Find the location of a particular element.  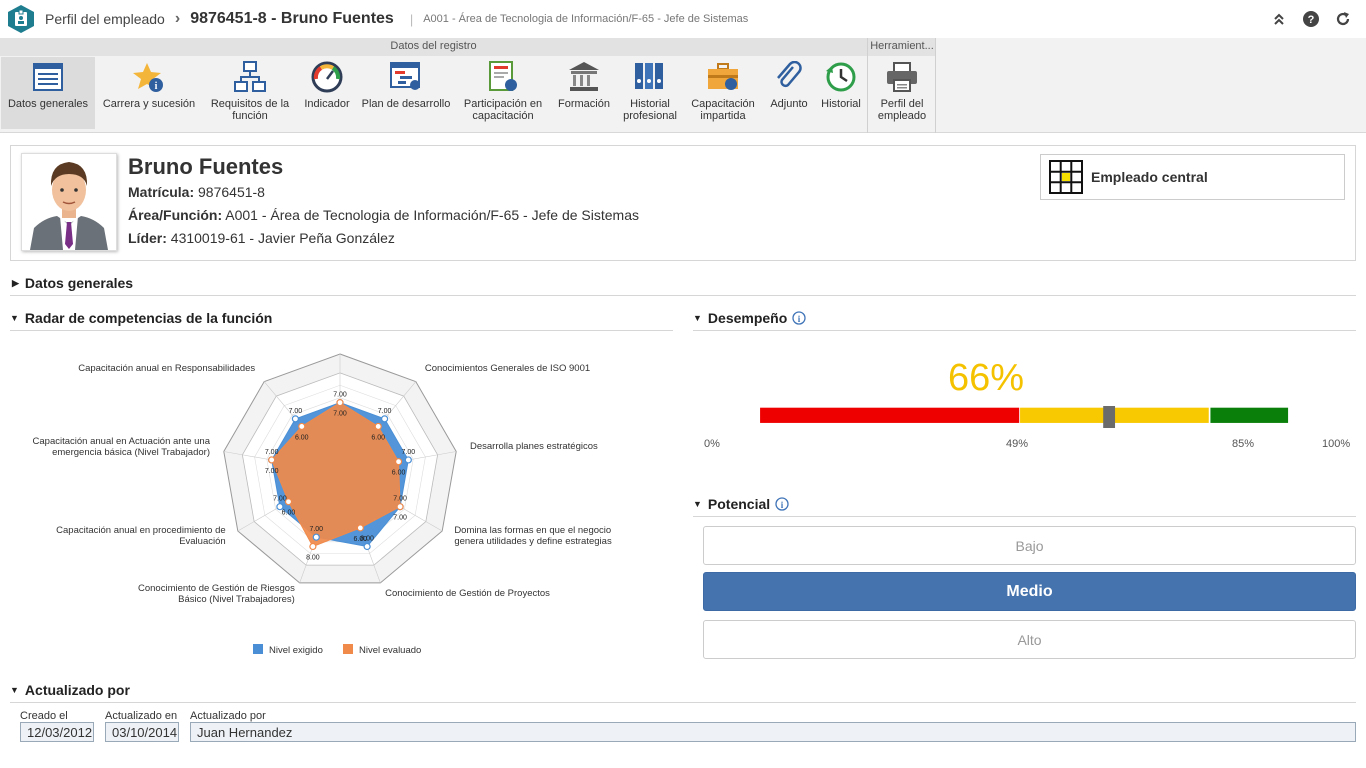

page-title: 9876451-8 - Bruno Fuentes is located at coordinates (292, 18).